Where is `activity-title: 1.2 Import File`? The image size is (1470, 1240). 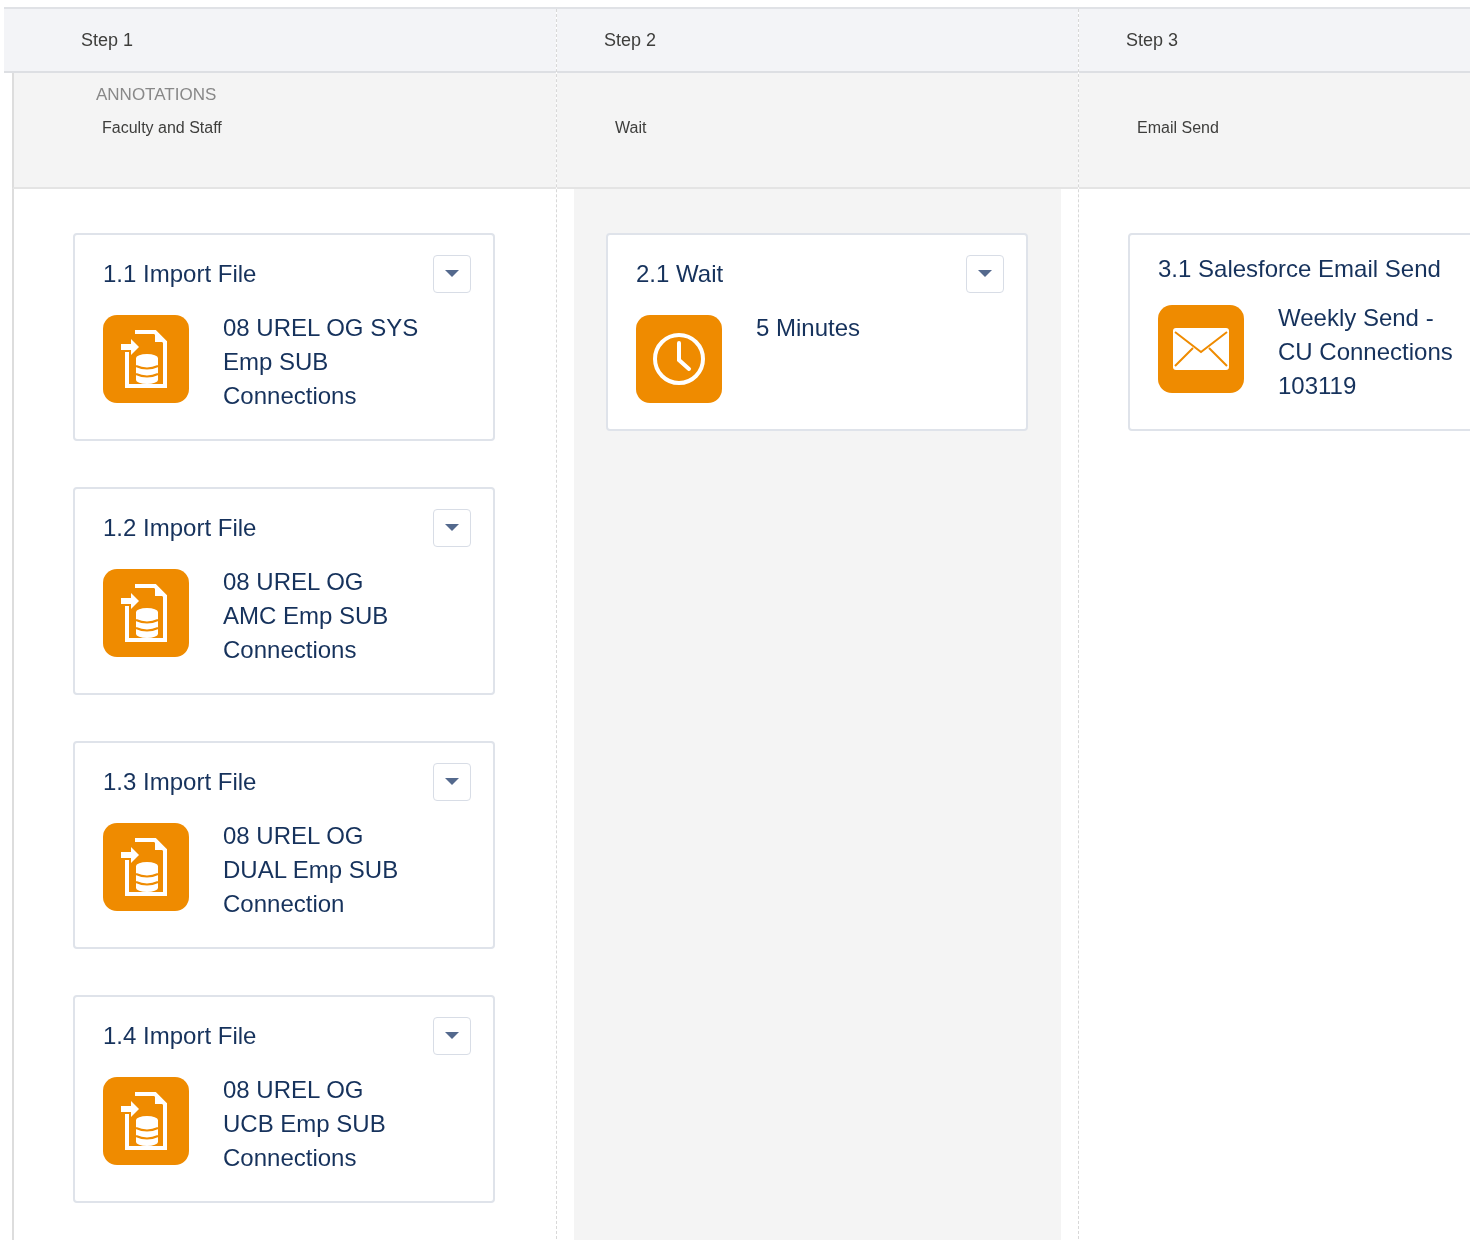
activity-title: 1.2 Import File is located at coordinates (180, 528).